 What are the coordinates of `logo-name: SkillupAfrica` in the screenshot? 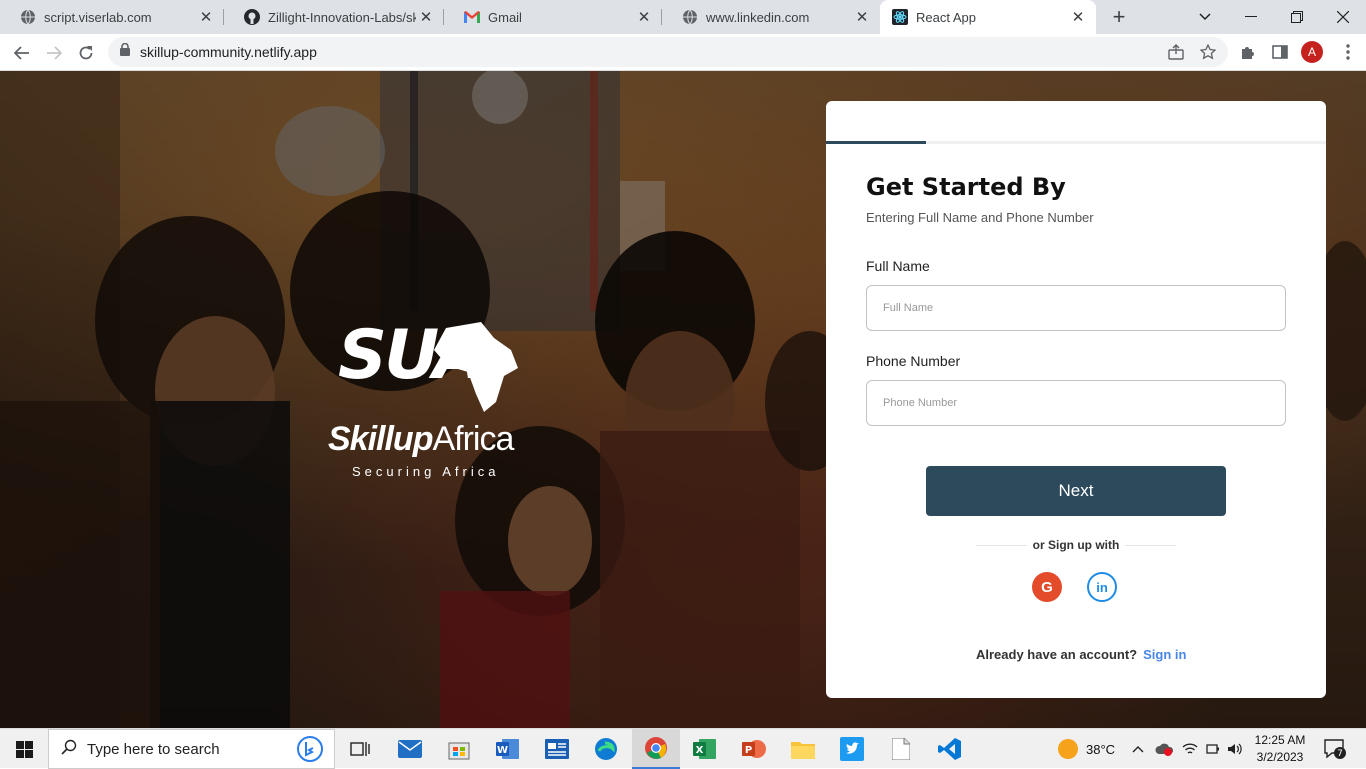 It's located at (421, 439).